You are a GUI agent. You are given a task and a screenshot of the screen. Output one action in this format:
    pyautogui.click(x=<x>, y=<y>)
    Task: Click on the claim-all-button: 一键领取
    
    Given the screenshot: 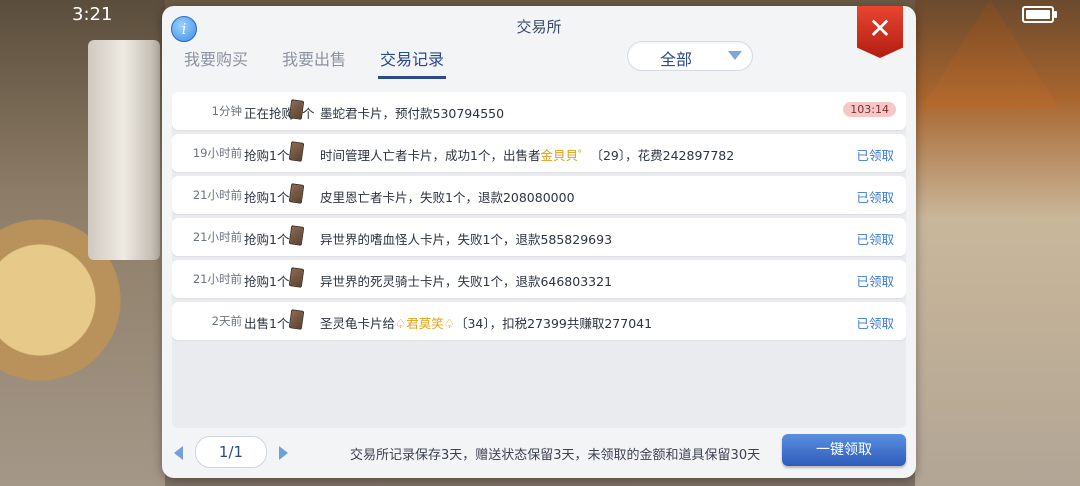 What is the action you would take?
    pyautogui.click(x=844, y=450)
    